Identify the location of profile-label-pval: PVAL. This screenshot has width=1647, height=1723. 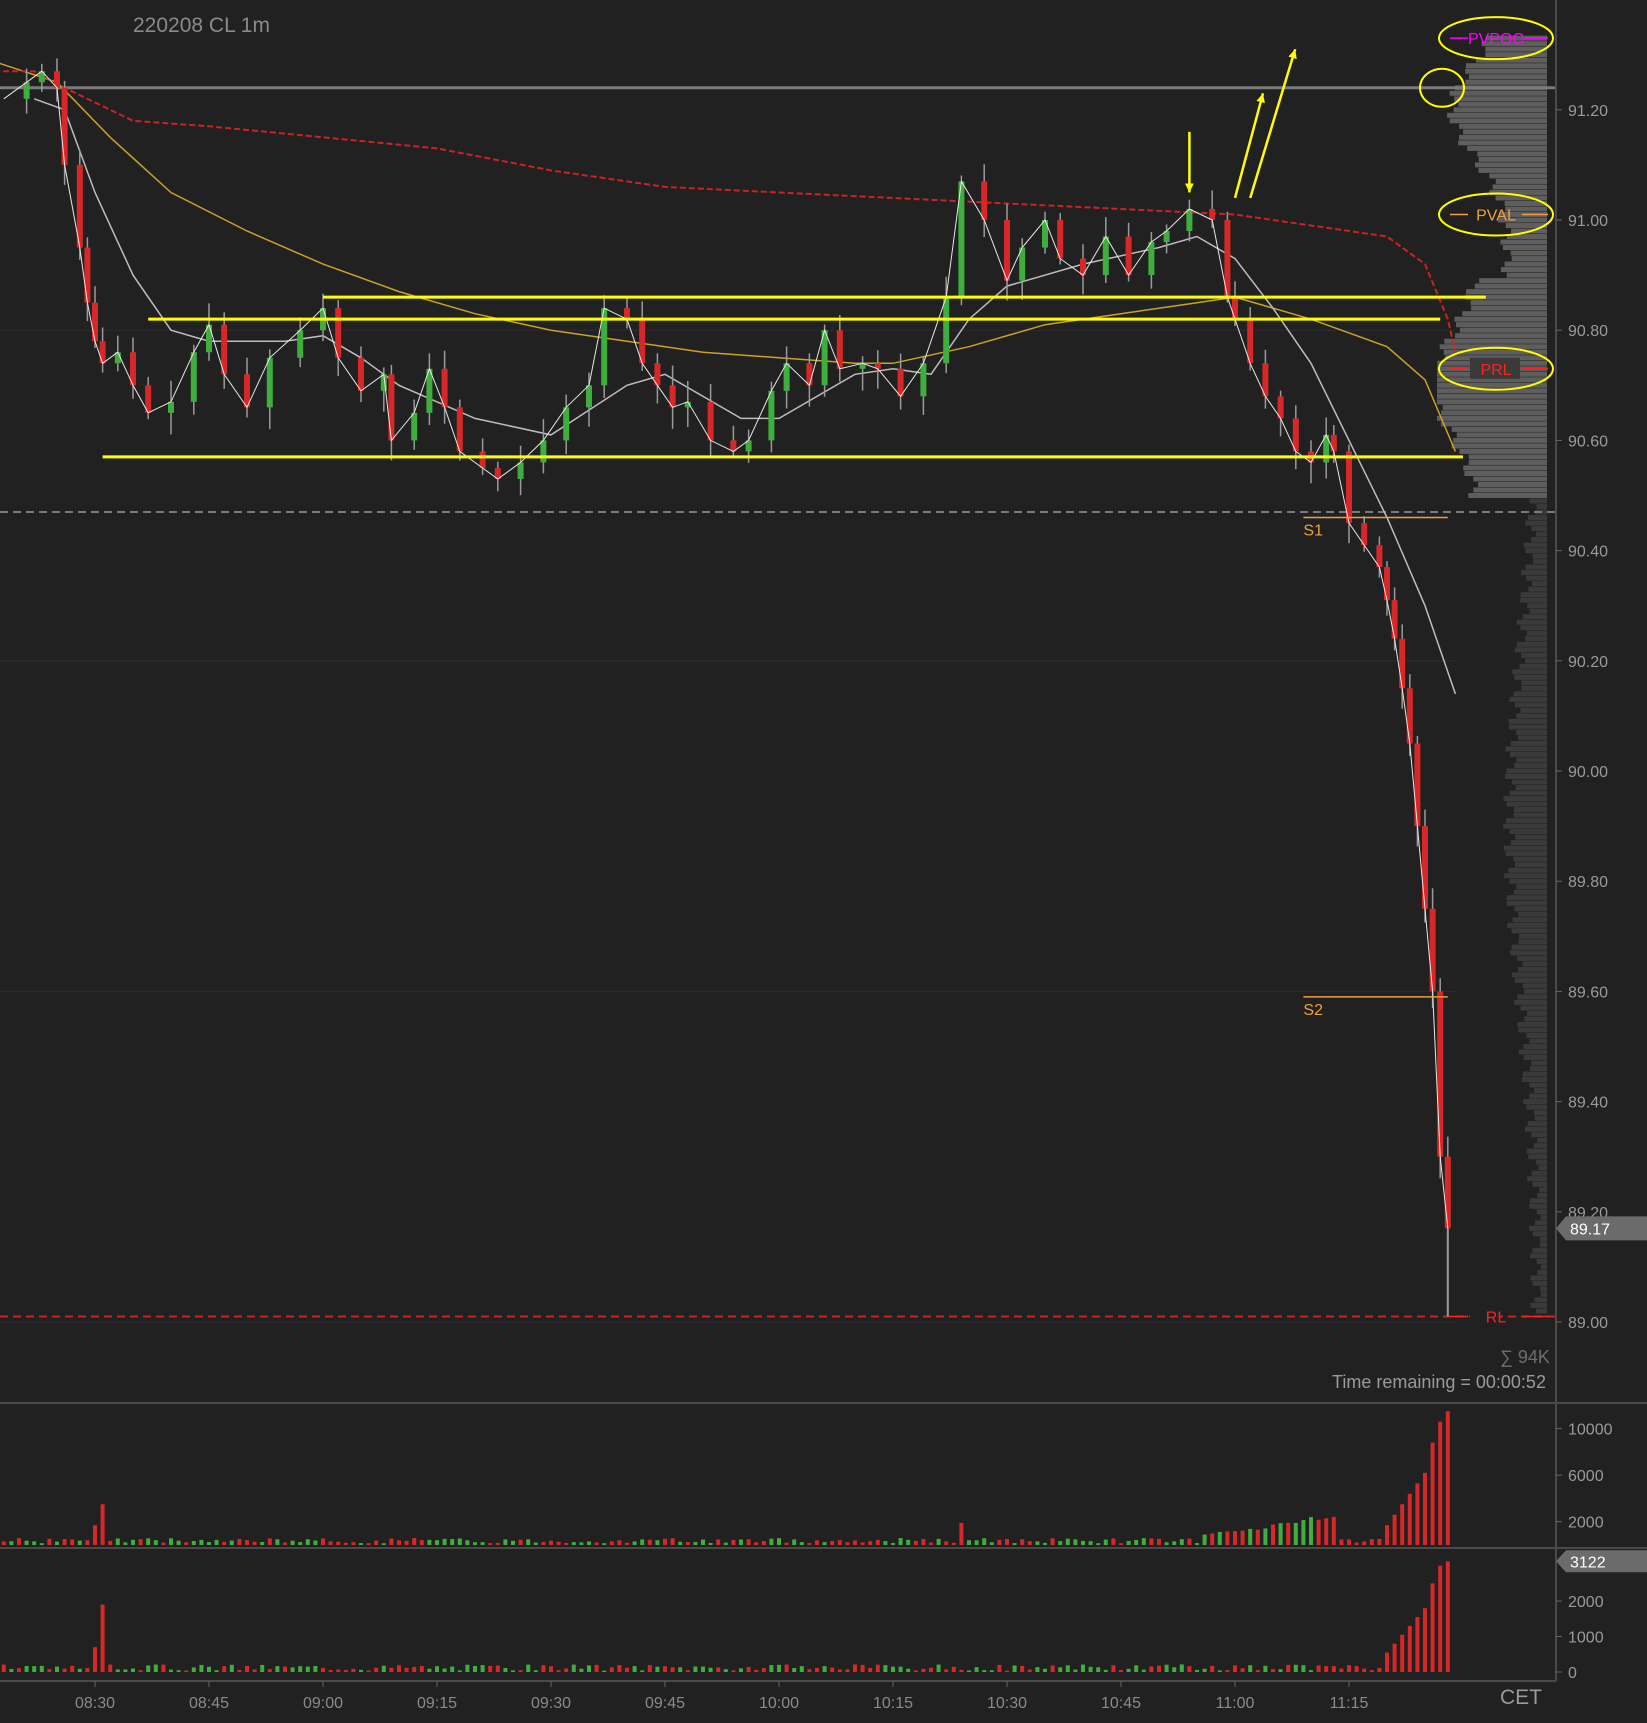
(1496, 215).